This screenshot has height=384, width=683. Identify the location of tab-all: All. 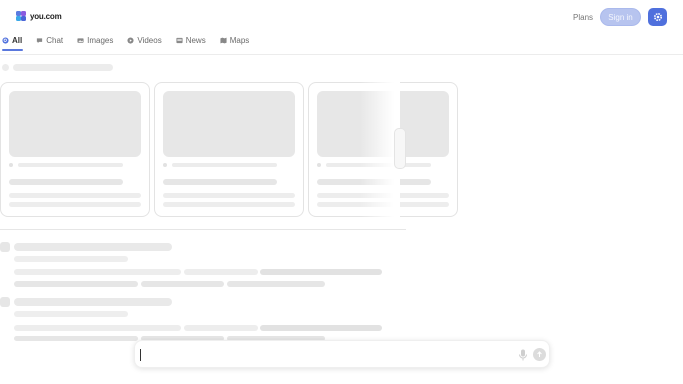
(13, 42).